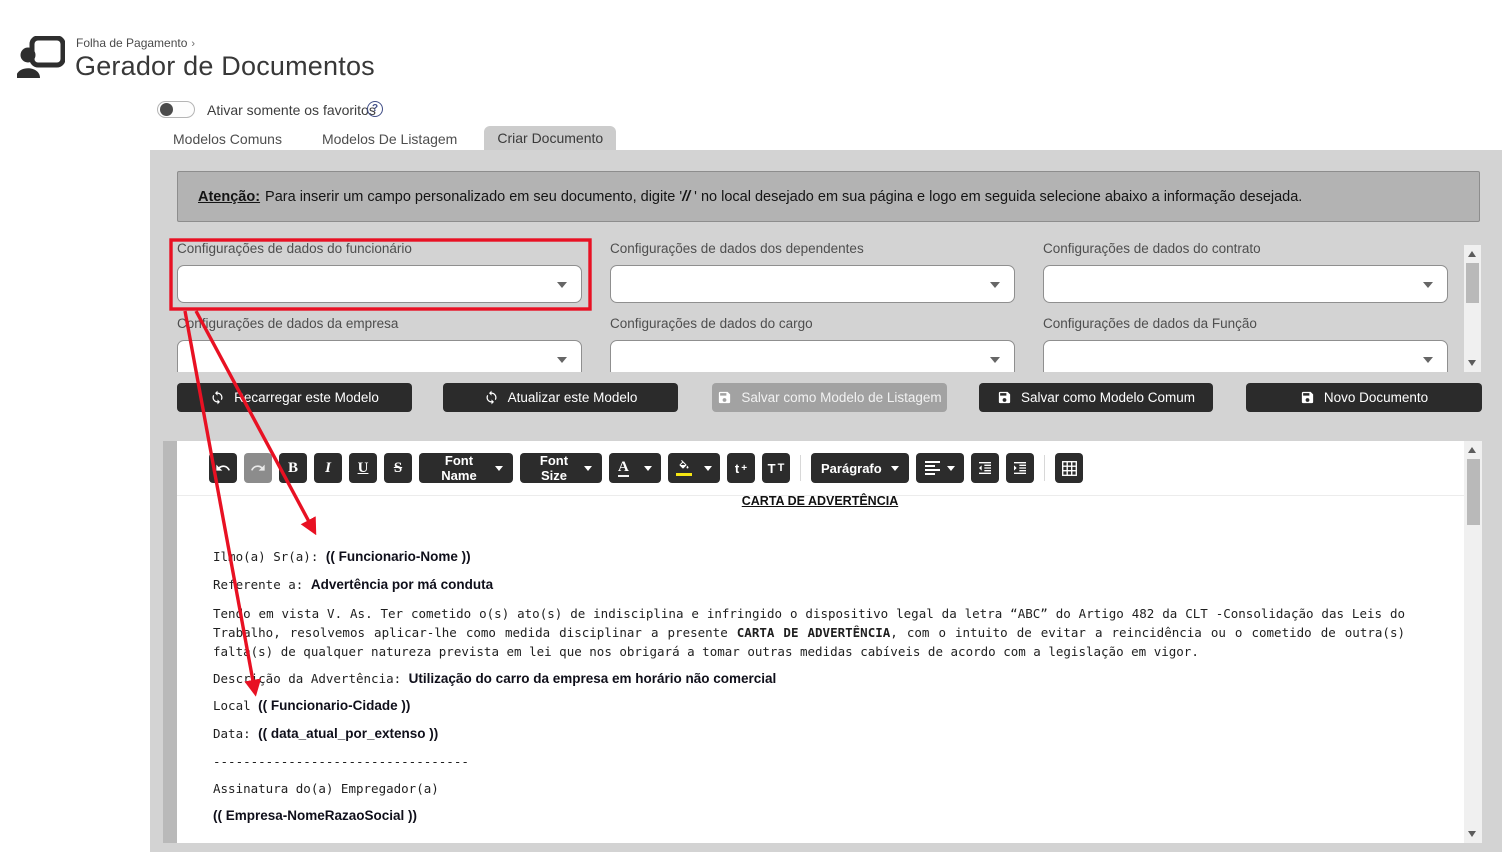  I want to click on breadcrumb-caret-icon: ›, so click(193, 44).